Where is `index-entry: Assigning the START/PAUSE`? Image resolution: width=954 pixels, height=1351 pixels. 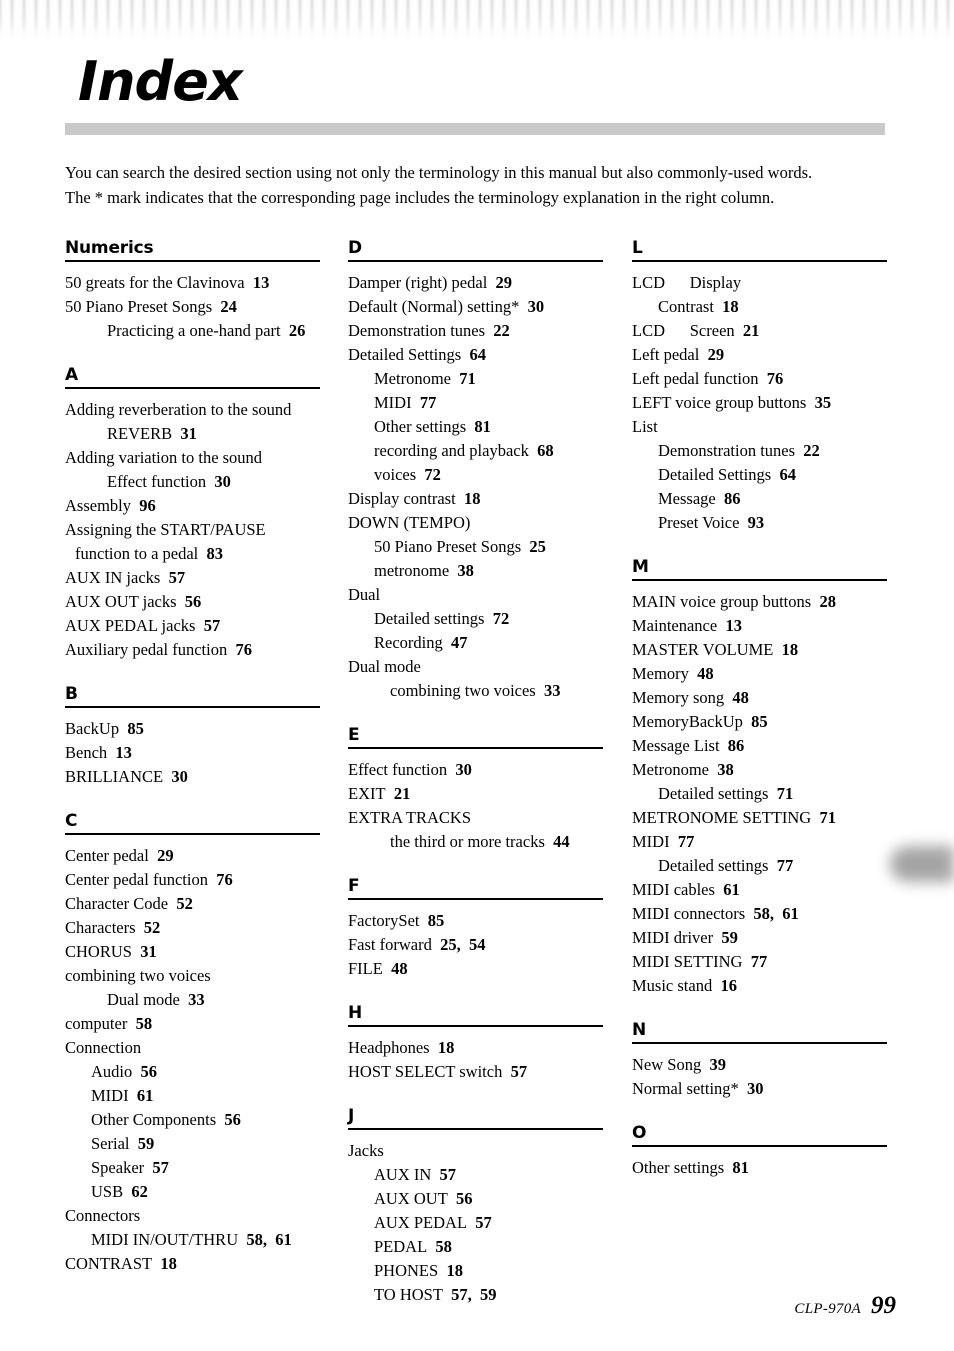 index-entry: Assigning the START/PAUSE is located at coordinates (192, 530).